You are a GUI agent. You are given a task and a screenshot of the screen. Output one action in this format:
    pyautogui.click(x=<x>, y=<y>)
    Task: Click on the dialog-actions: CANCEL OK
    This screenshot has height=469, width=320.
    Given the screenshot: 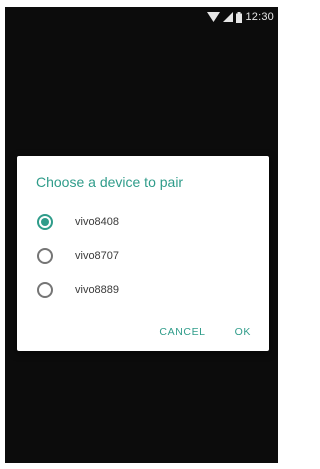 What is the action you would take?
    pyautogui.click(x=214, y=332)
    